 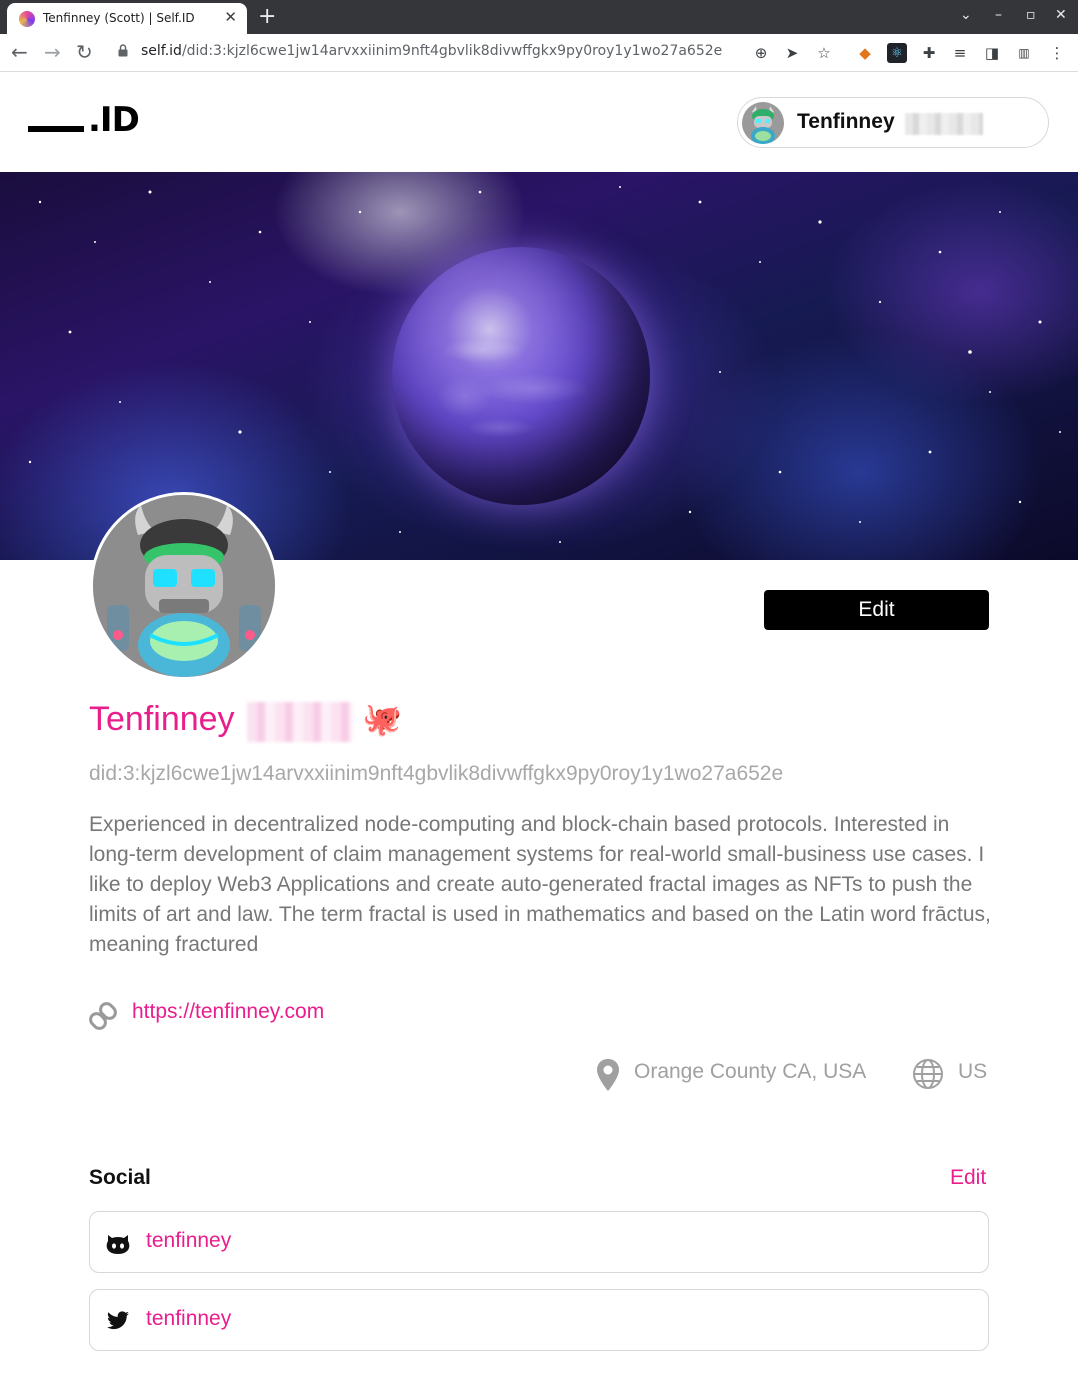 I want to click on profile-country: US, so click(x=973, y=1071).